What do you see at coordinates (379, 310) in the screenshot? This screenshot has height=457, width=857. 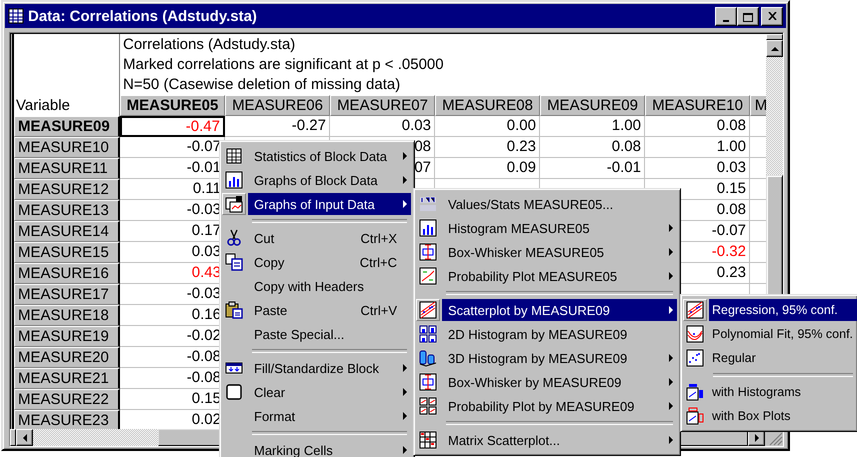 I see `shortcut-text: Ctrl+V` at bounding box center [379, 310].